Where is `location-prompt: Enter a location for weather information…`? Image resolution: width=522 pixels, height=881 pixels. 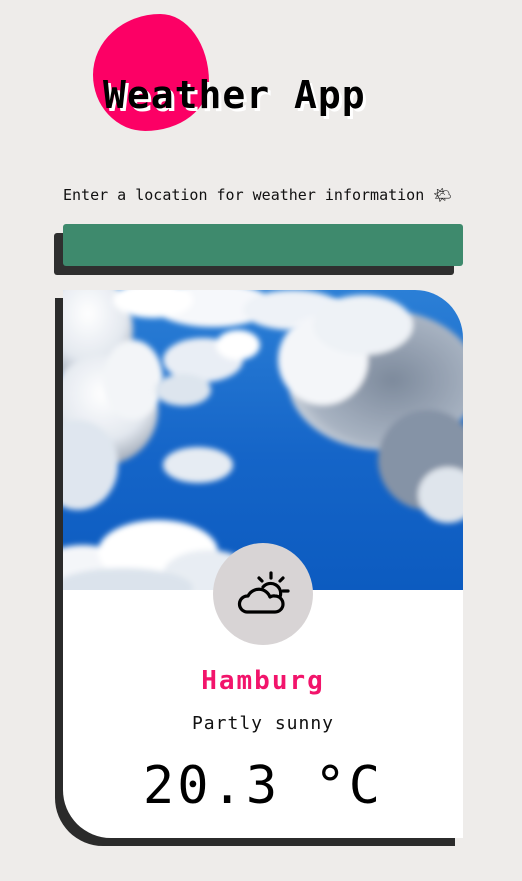
location-prompt: Enter a location for weather information… is located at coordinates (258, 195).